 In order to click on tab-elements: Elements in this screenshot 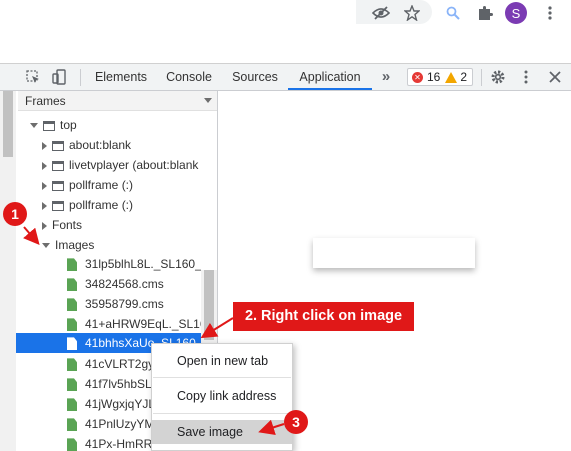, I will do `click(121, 77)`.